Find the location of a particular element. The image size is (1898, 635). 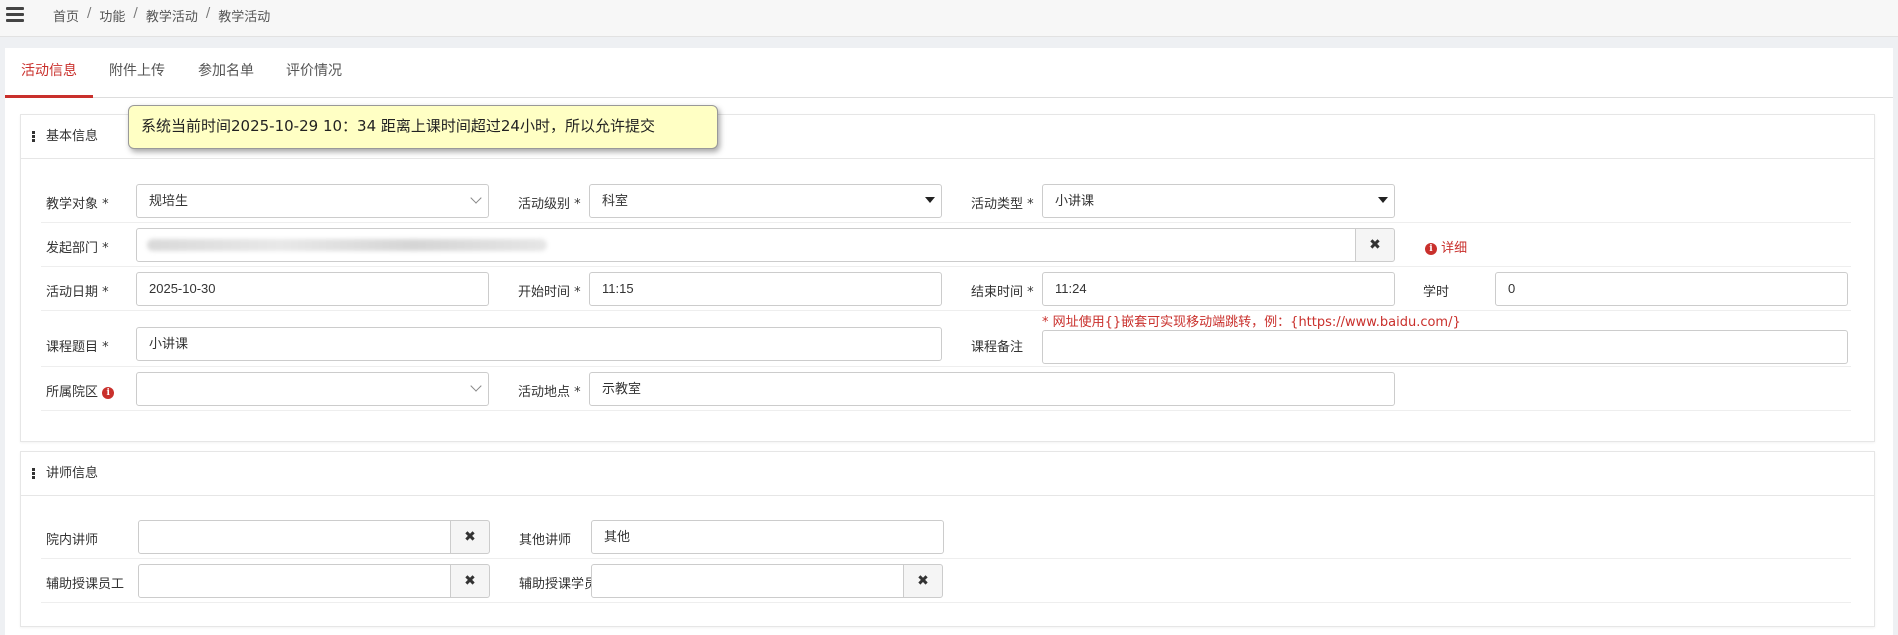

label-campus: 所属院区 i is located at coordinates (80, 390).